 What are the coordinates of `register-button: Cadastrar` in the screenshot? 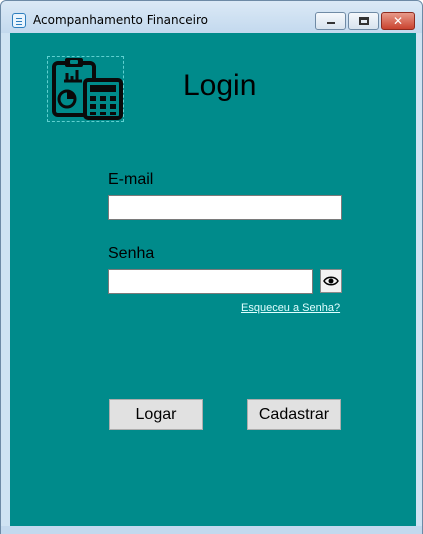 It's located at (294, 414).